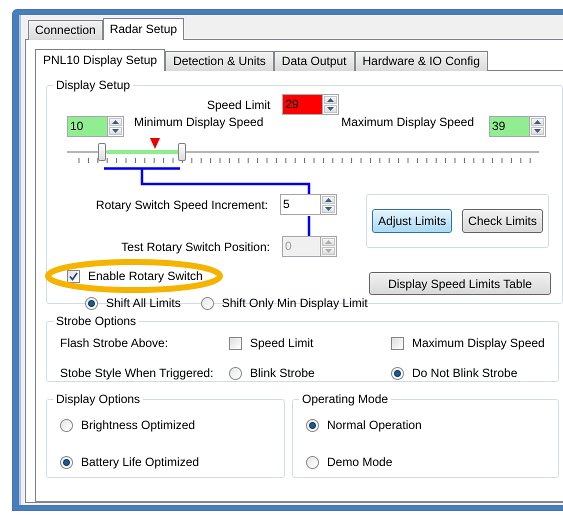  What do you see at coordinates (87, 126) in the screenshot?
I see `number-field: 10` at bounding box center [87, 126].